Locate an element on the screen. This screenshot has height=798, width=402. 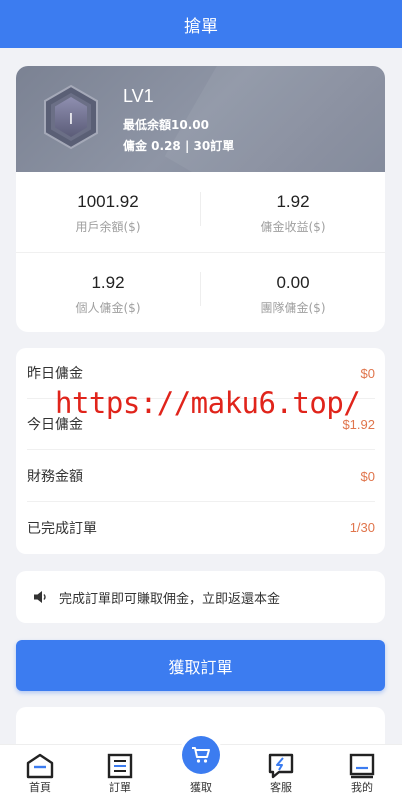
tab-label: 客服 is located at coordinates (281, 787).